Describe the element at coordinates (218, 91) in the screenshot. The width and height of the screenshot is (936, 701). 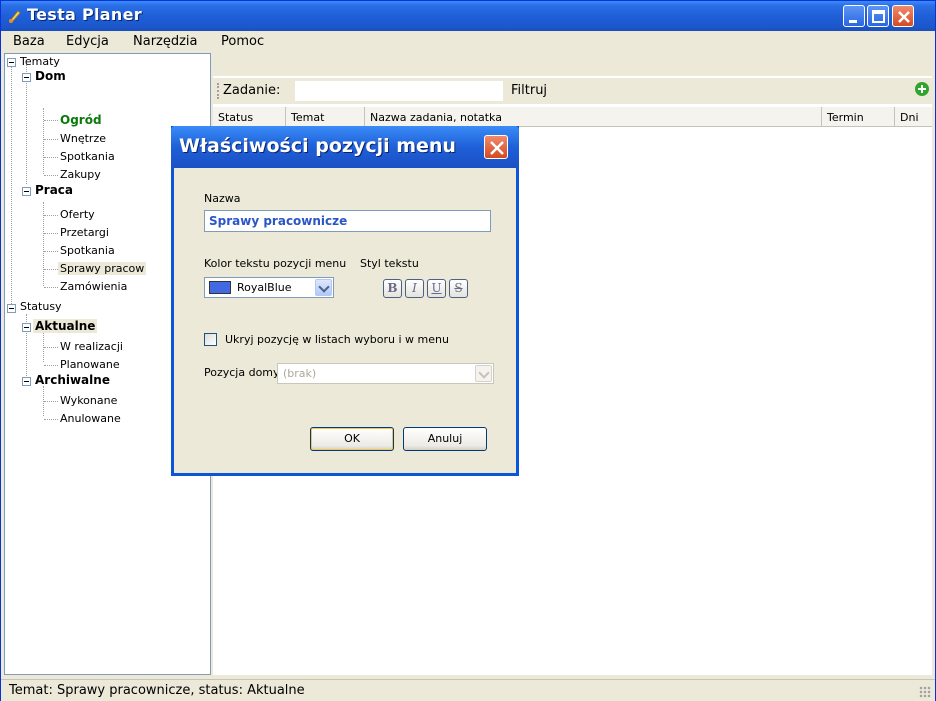
I see `toolbar-grip` at that location.